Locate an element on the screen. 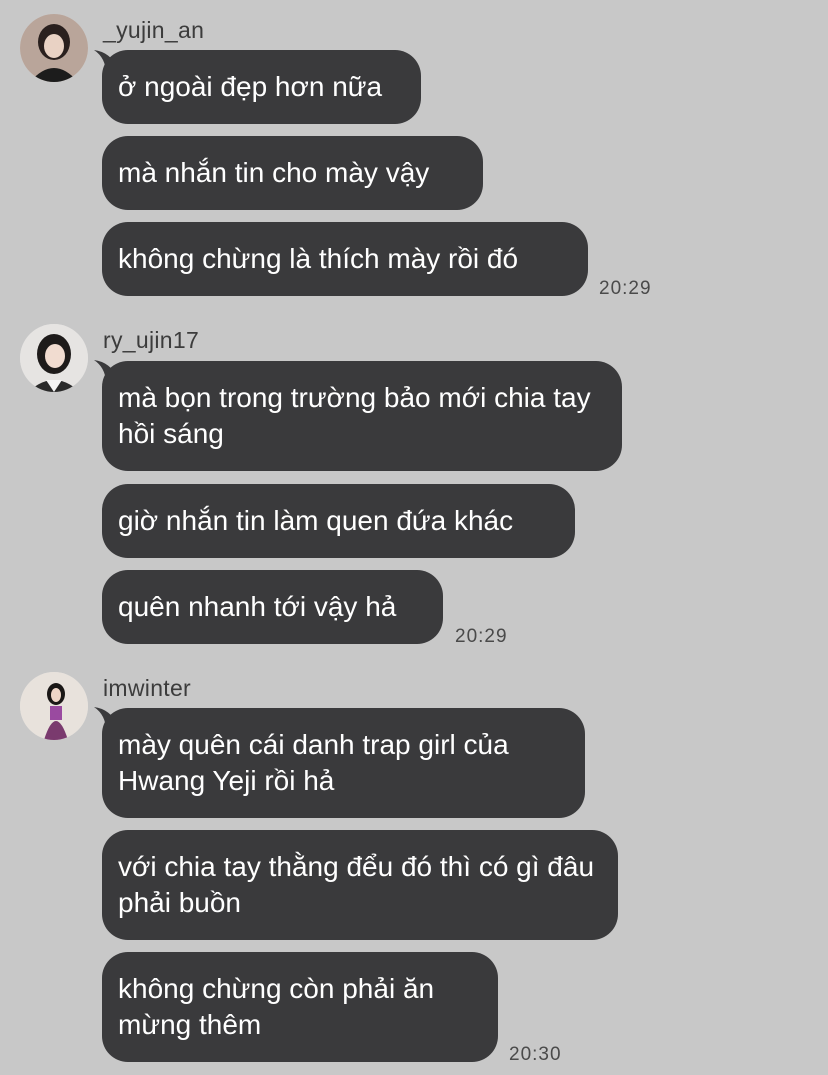 This screenshot has width=828, height=1075. avatar-ry-ujin17 is located at coordinates (54, 358).